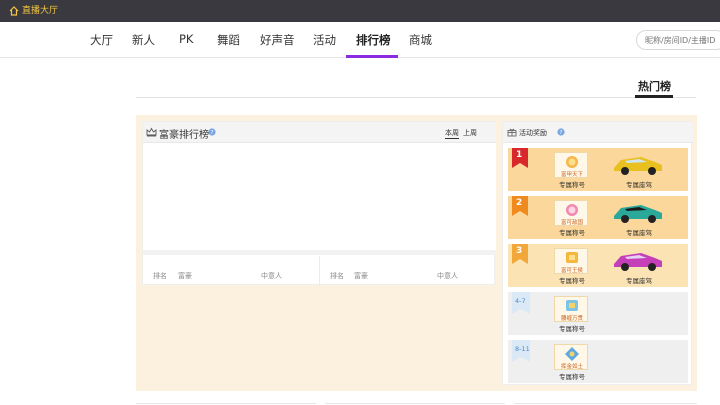 The width and height of the screenshot is (720, 405). Describe the element at coordinates (361, 276) in the screenshot. I see `col-rich-right: 富豪` at that location.